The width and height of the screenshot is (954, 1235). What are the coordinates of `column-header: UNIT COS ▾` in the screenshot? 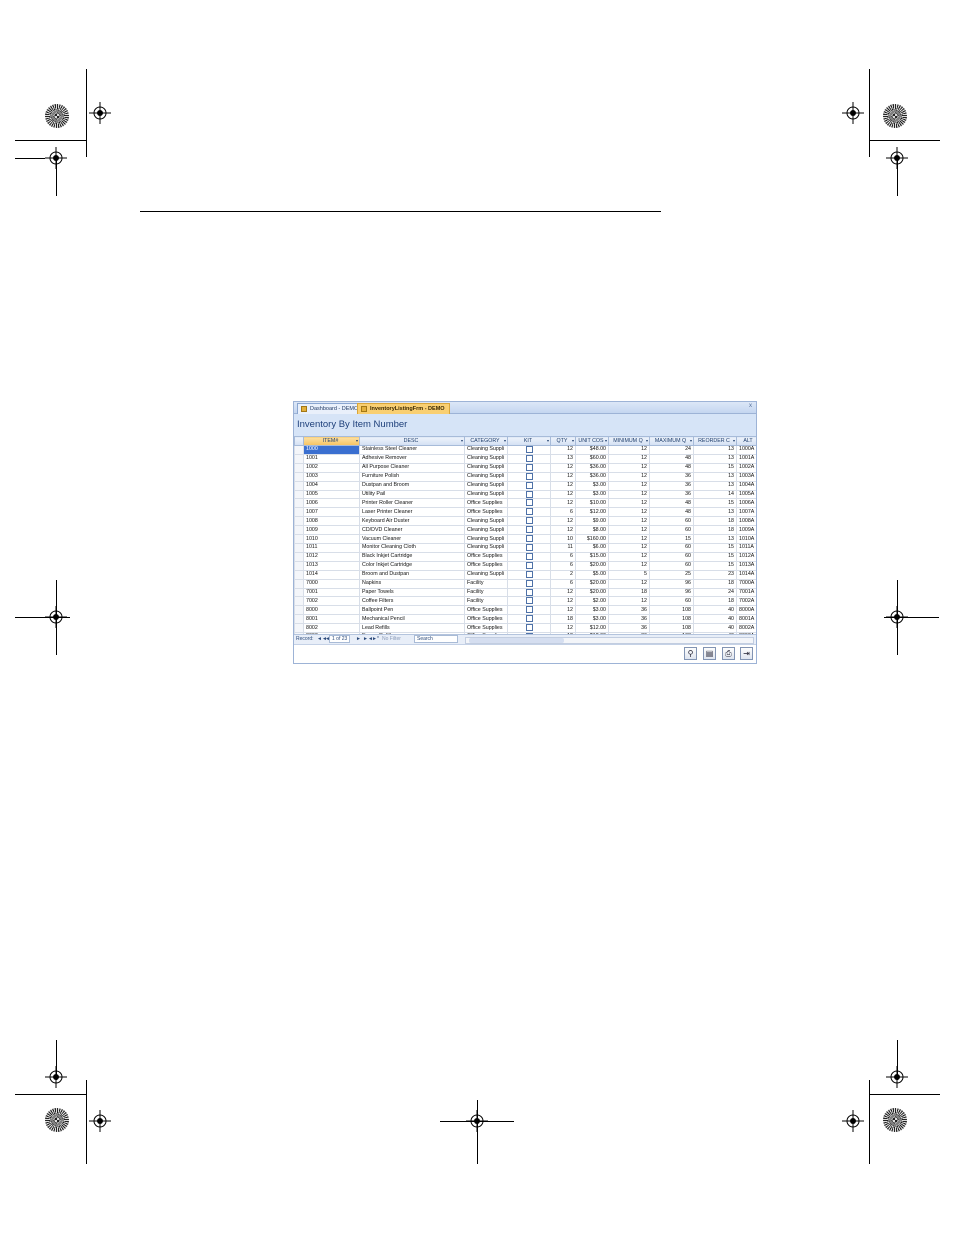 It's located at (592, 441).